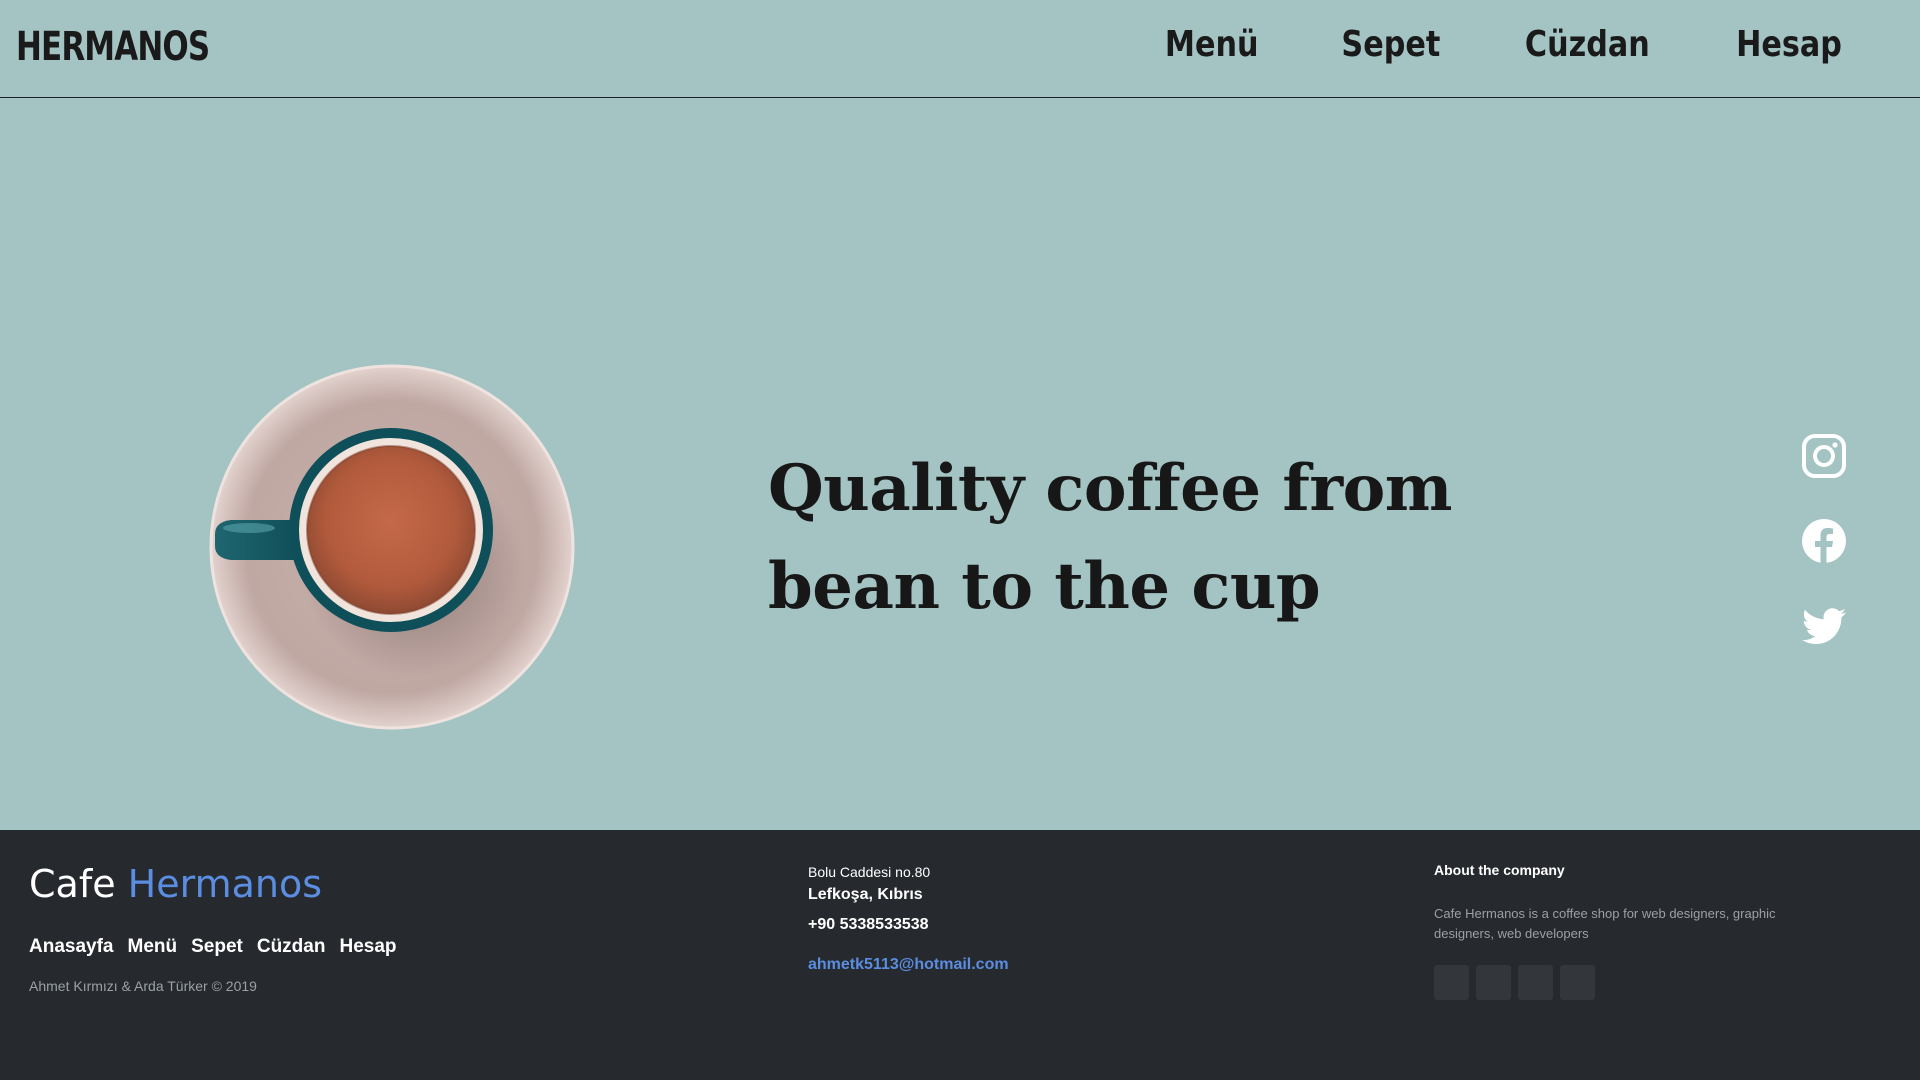 Image resolution: width=1920 pixels, height=1080 pixels. What do you see at coordinates (367, 947) in the screenshot?
I see `footer-link-account: Hesap` at bounding box center [367, 947].